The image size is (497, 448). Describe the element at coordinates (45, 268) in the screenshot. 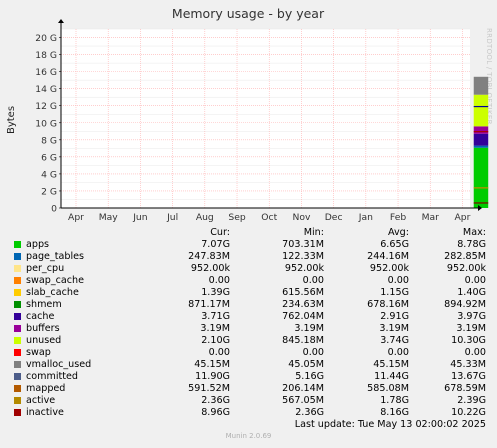

I see `legend-name: per_cpu` at that location.